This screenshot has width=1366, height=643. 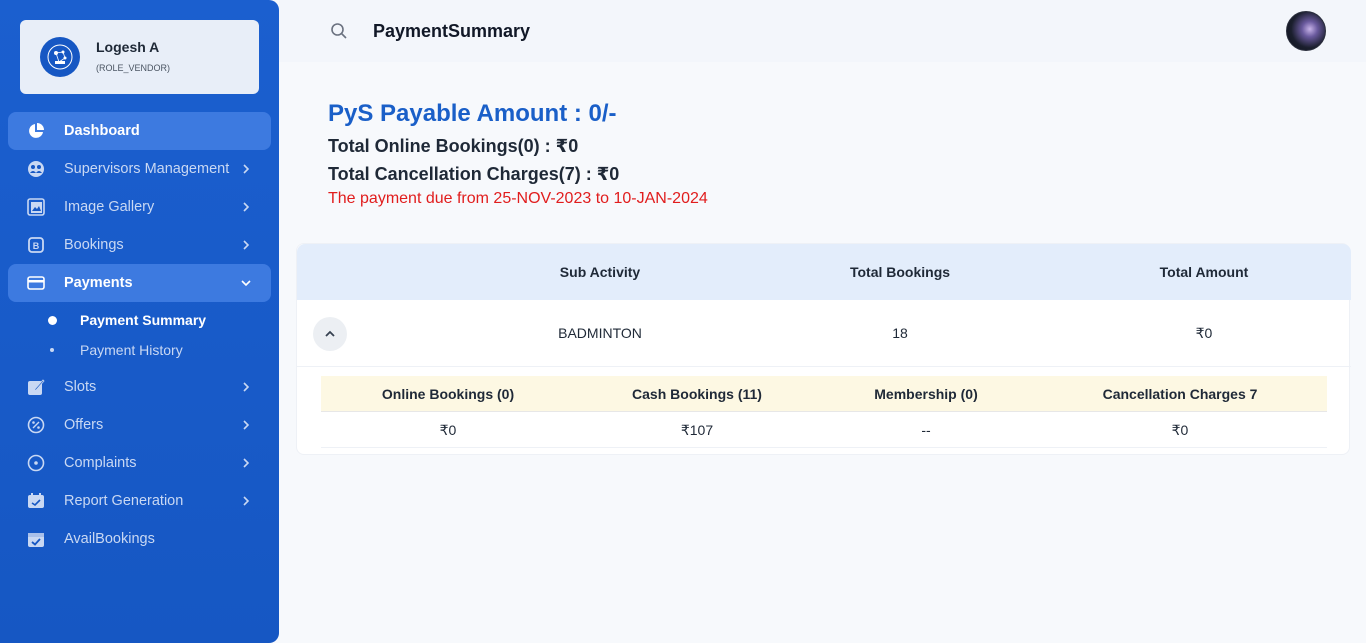 What do you see at coordinates (36, 501) in the screenshot?
I see `report-calendar-icon` at bounding box center [36, 501].